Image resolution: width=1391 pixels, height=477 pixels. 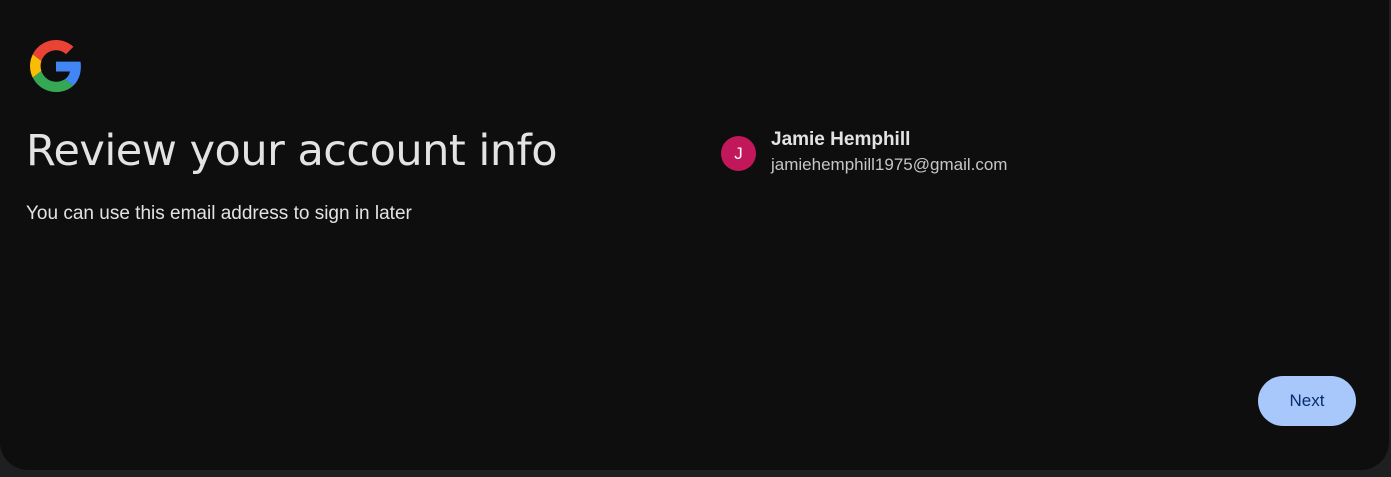 I want to click on avatar: J, so click(x=738, y=153).